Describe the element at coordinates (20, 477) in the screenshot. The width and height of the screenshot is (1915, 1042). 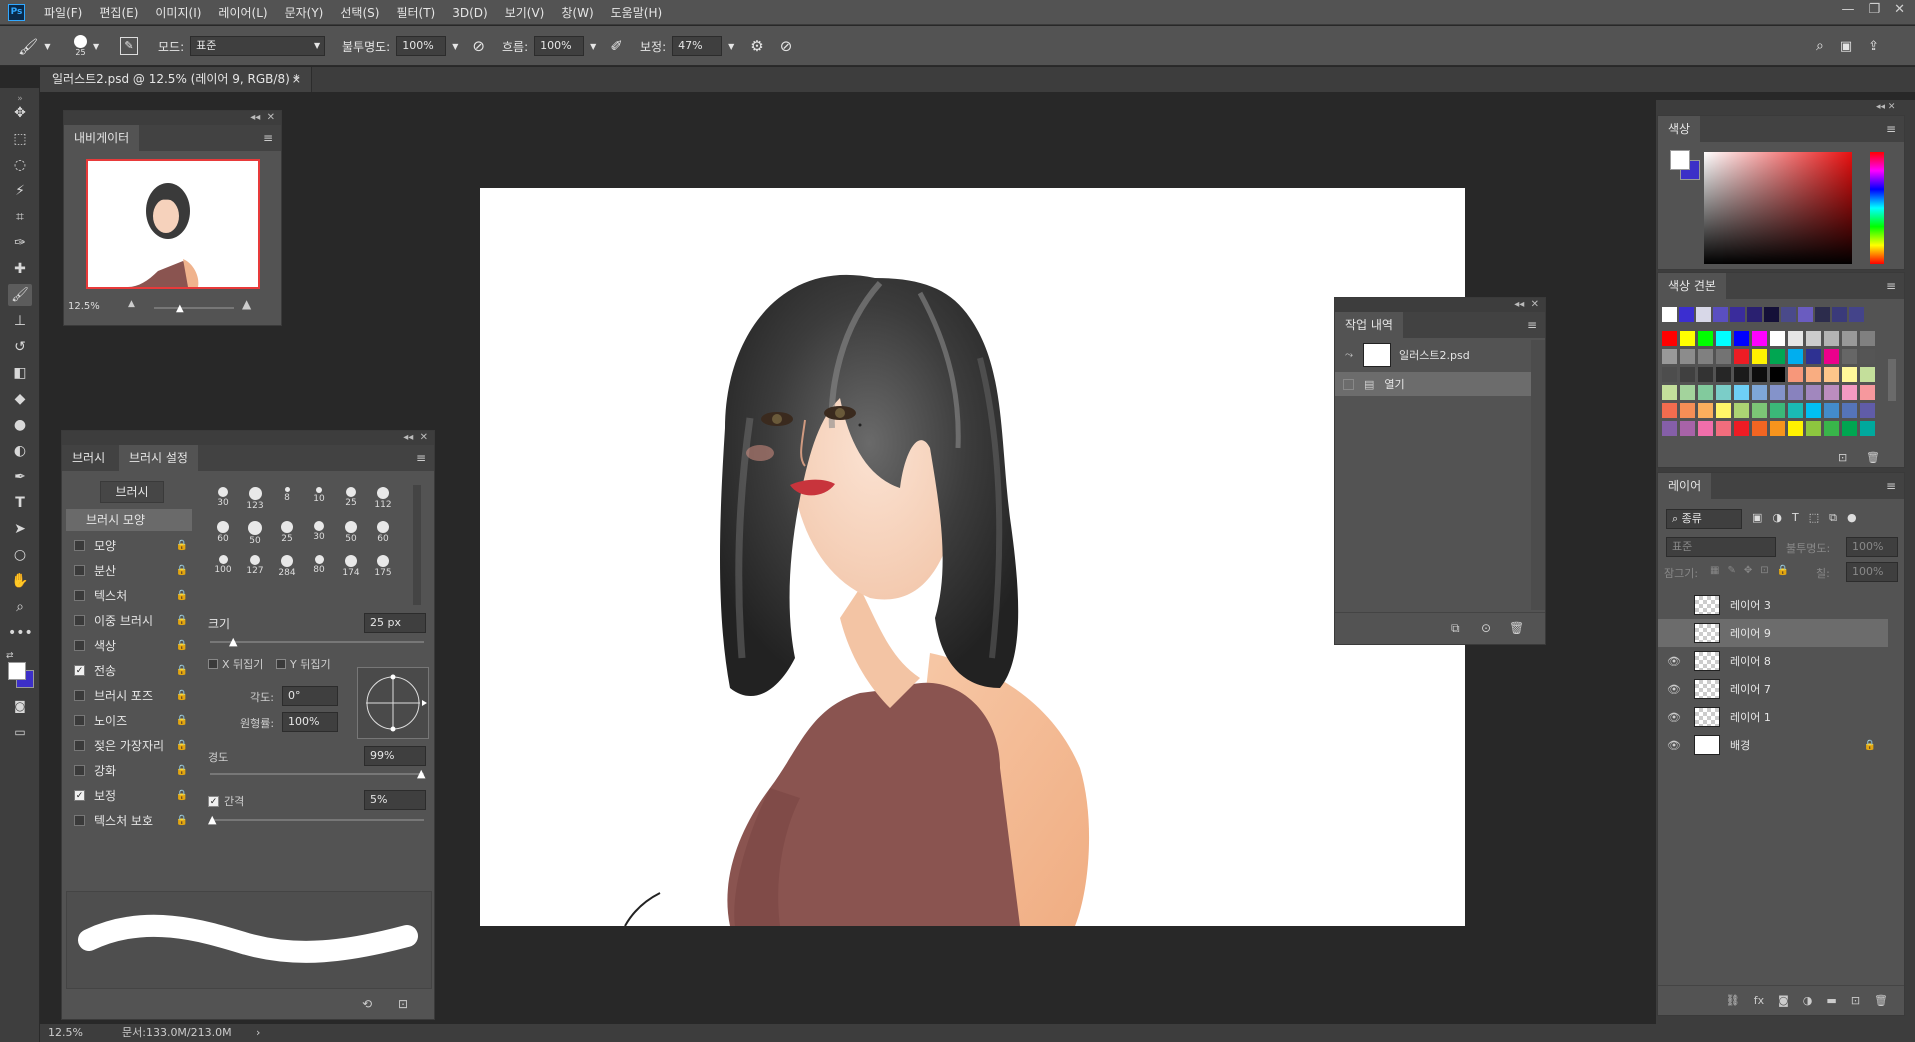
I see `pen-tool-icon: ✒` at that location.